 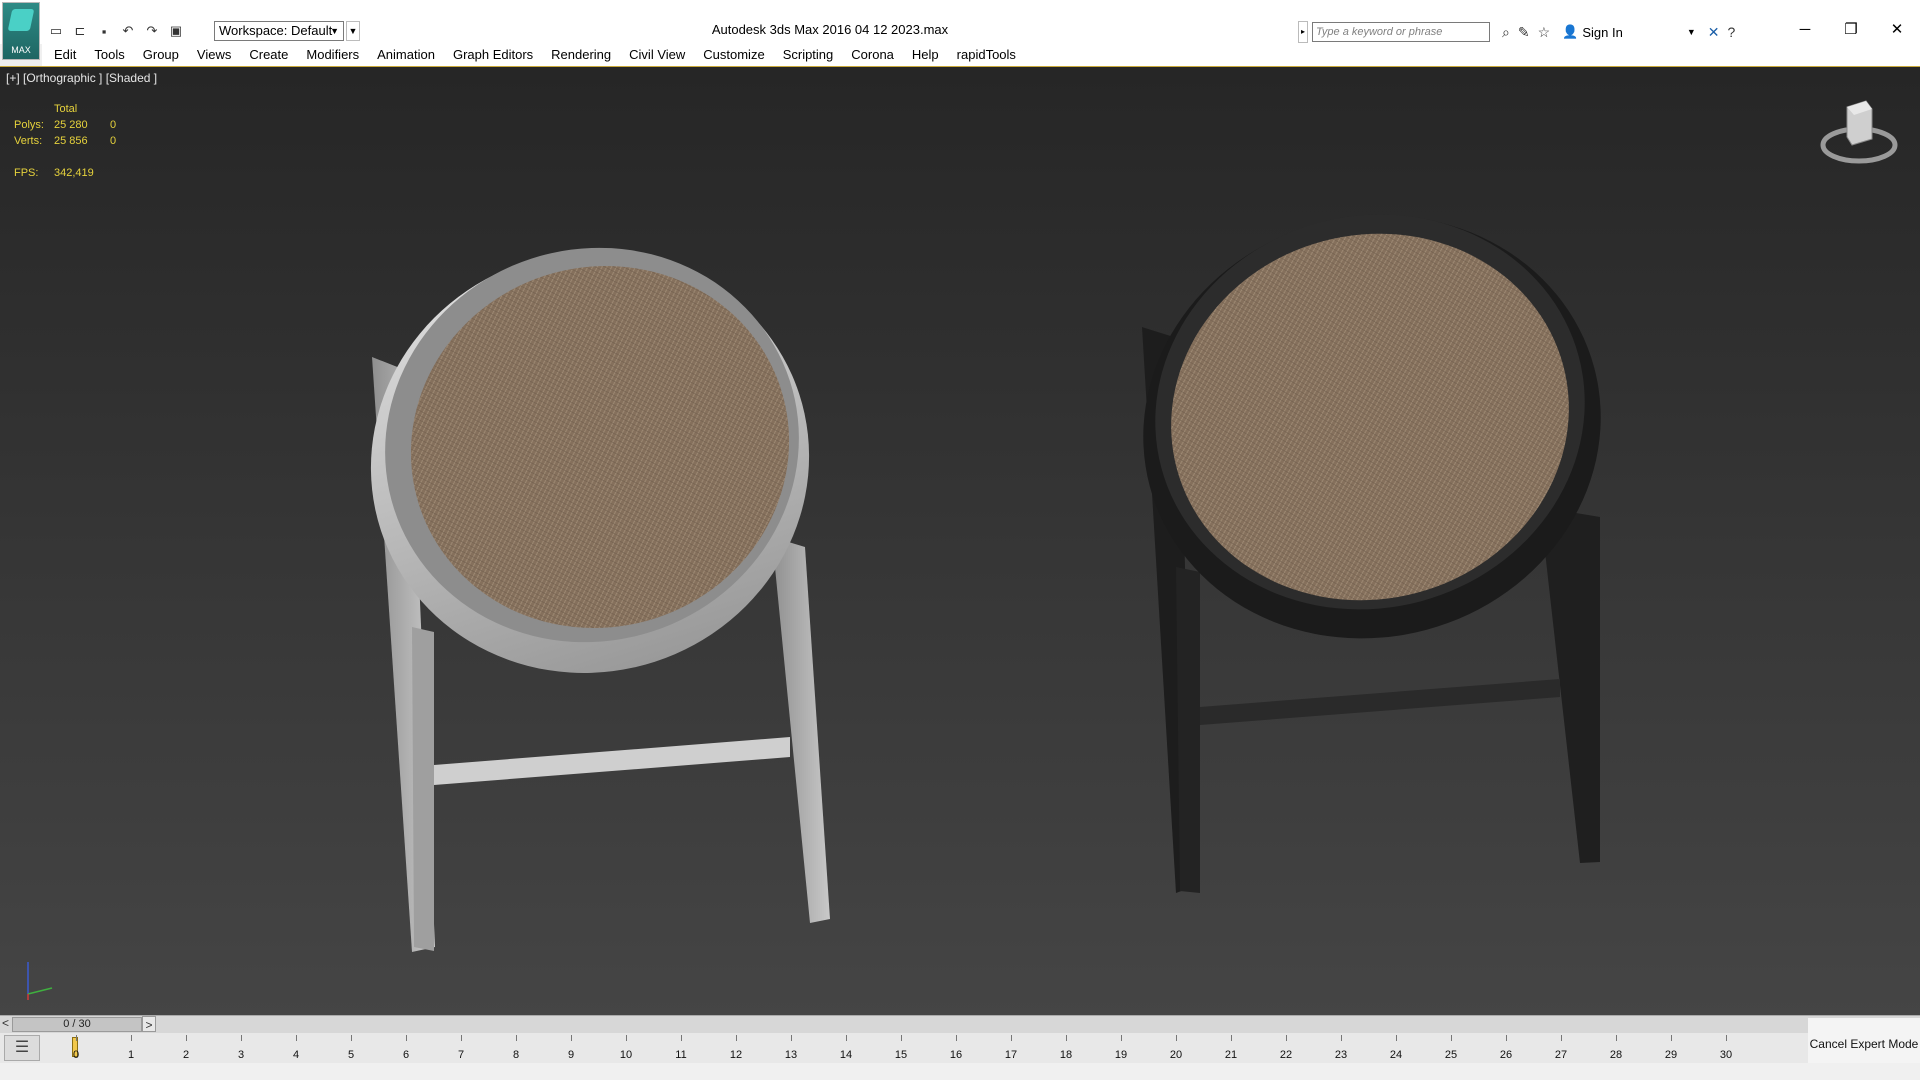 What do you see at coordinates (149, 1024) in the screenshot?
I see `next-frame-button: >` at bounding box center [149, 1024].